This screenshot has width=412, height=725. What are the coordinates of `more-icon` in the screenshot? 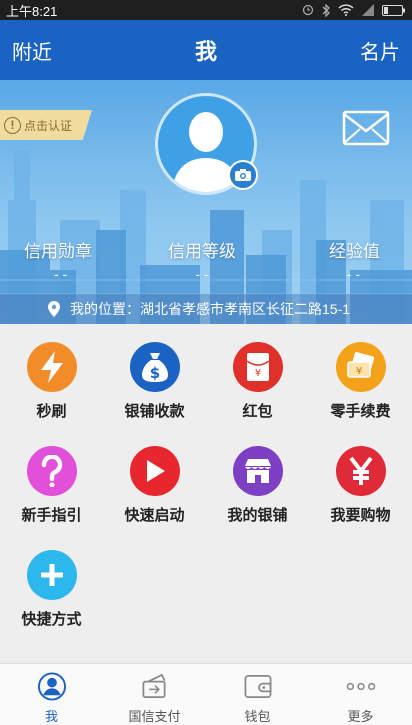 It's located at (360, 686).